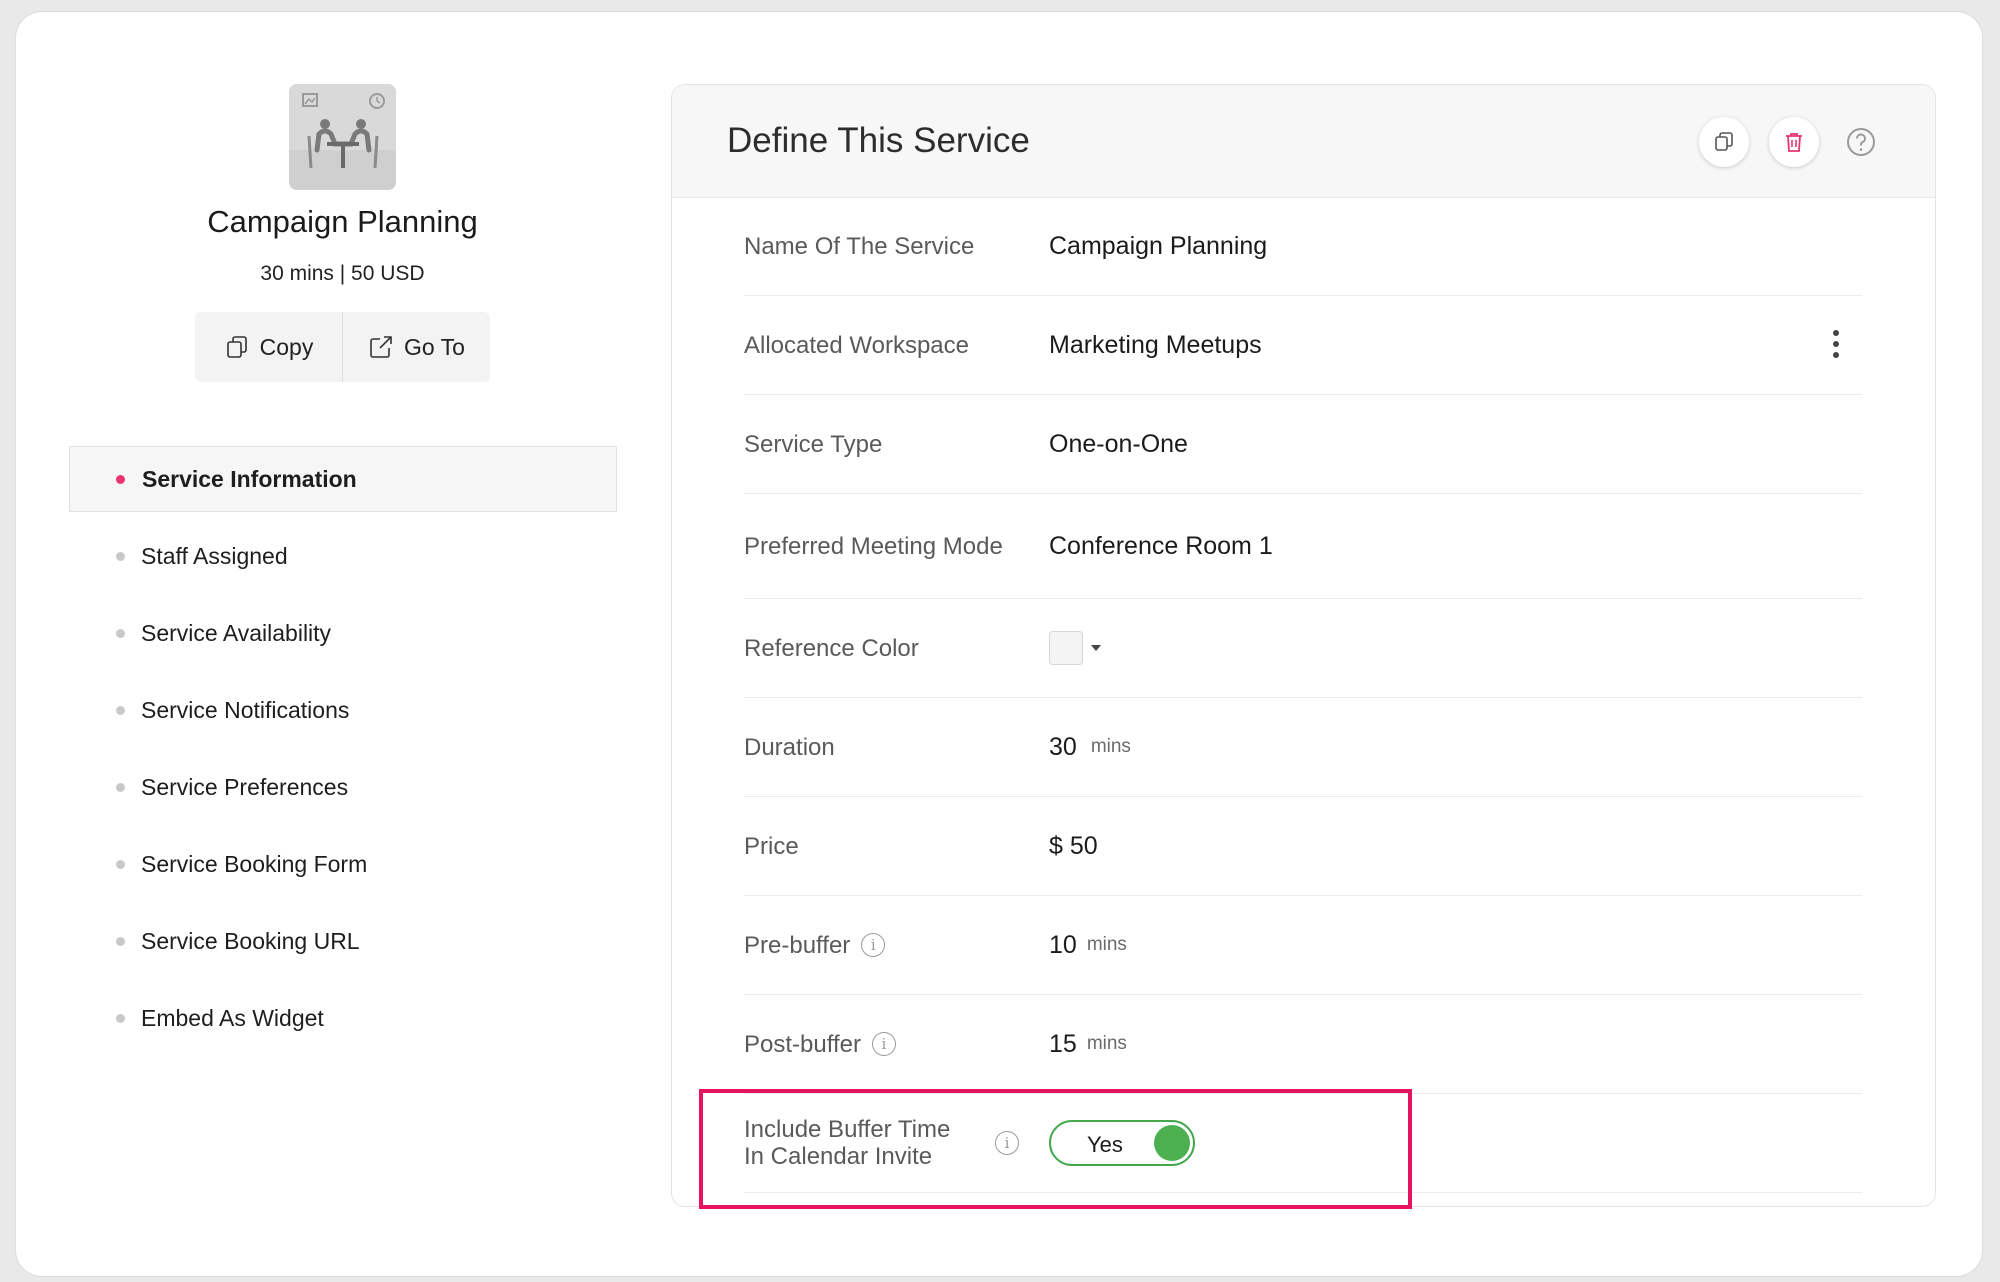  I want to click on pre-buffer-value: 10 mins, so click(1088, 945).